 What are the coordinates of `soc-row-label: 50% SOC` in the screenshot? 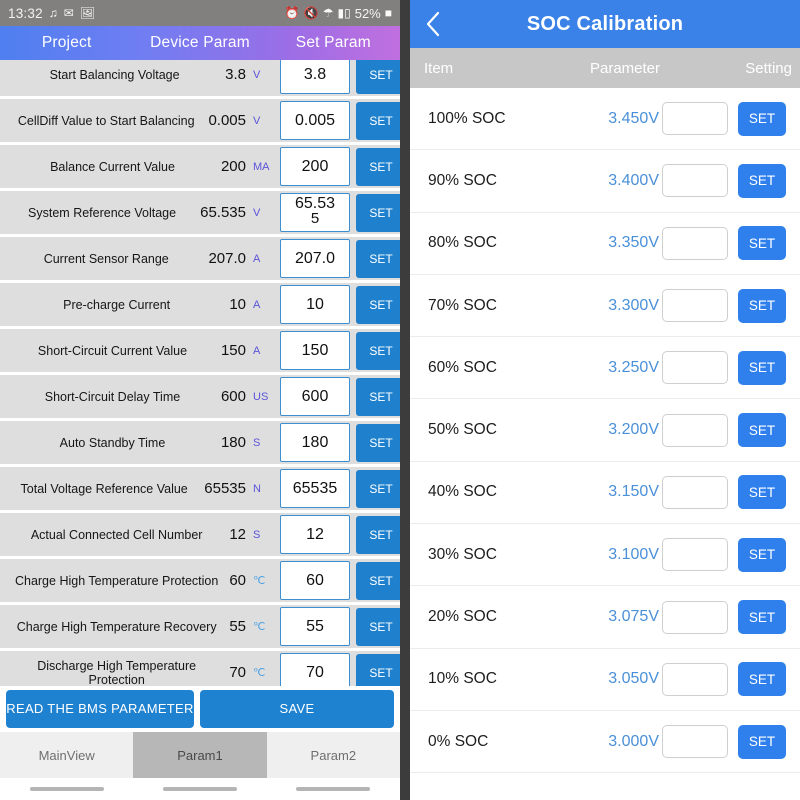 It's located at (462, 430).